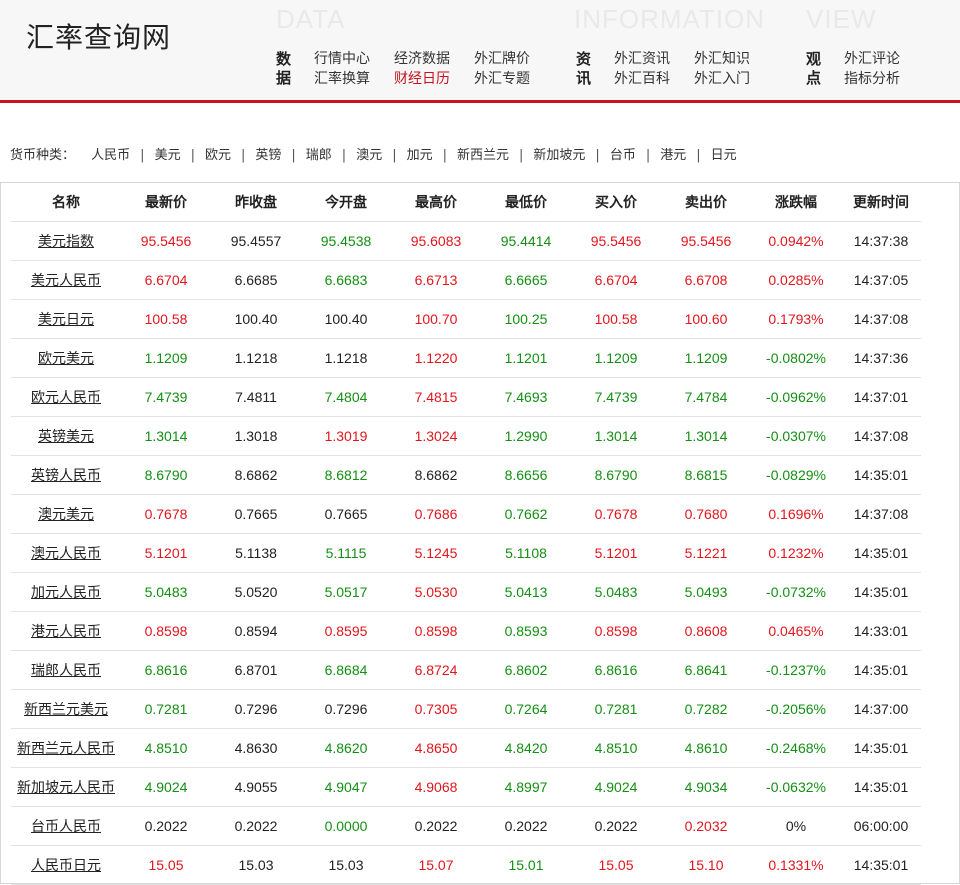 The image size is (960, 885). What do you see at coordinates (256, 319) in the screenshot?
I see `quote-cell: 100.40` at bounding box center [256, 319].